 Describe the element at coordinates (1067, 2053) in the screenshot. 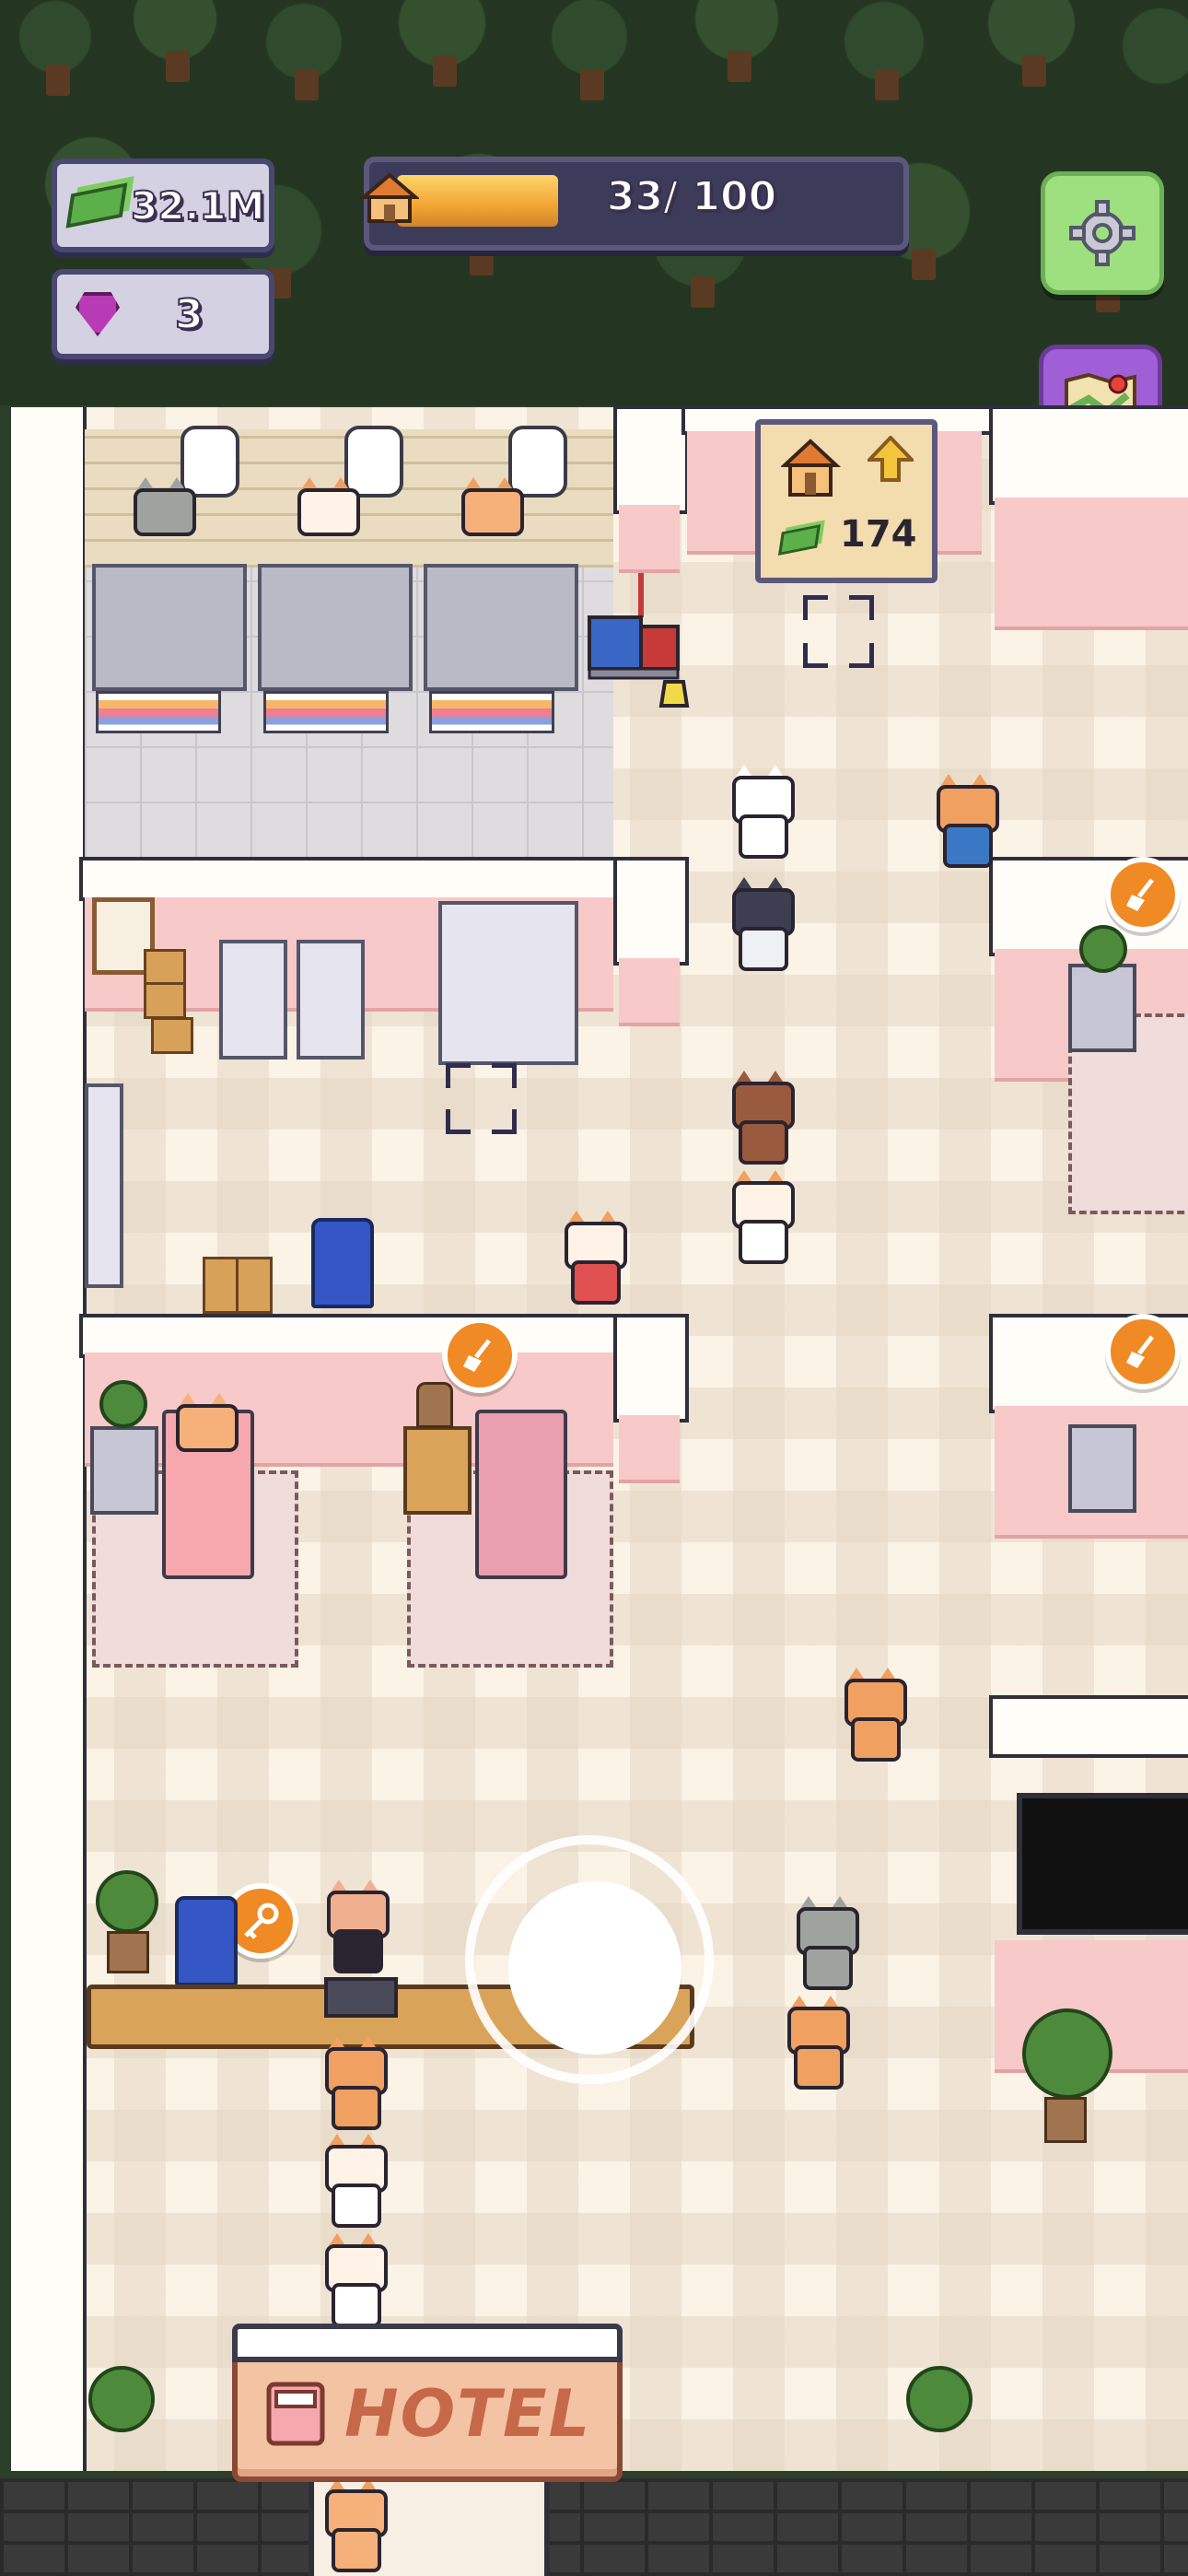

I see `lobby-plant-right` at that location.